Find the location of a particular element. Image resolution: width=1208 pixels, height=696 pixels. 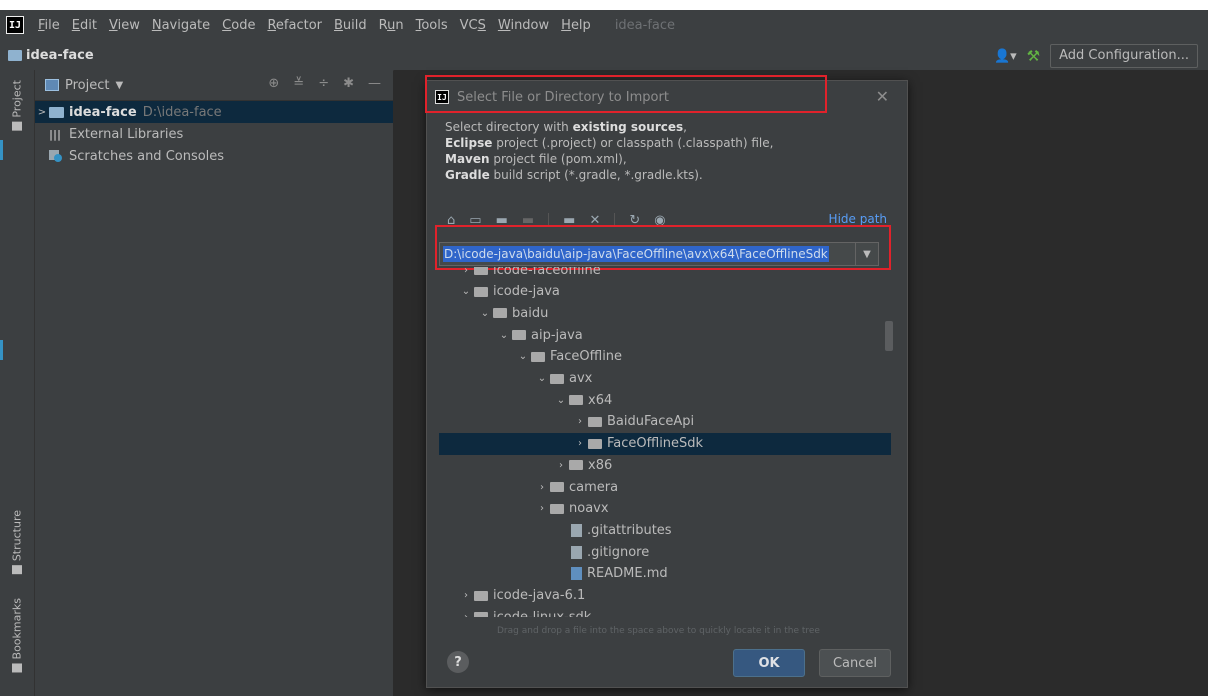

menu-window: Window is located at coordinates (523, 25).